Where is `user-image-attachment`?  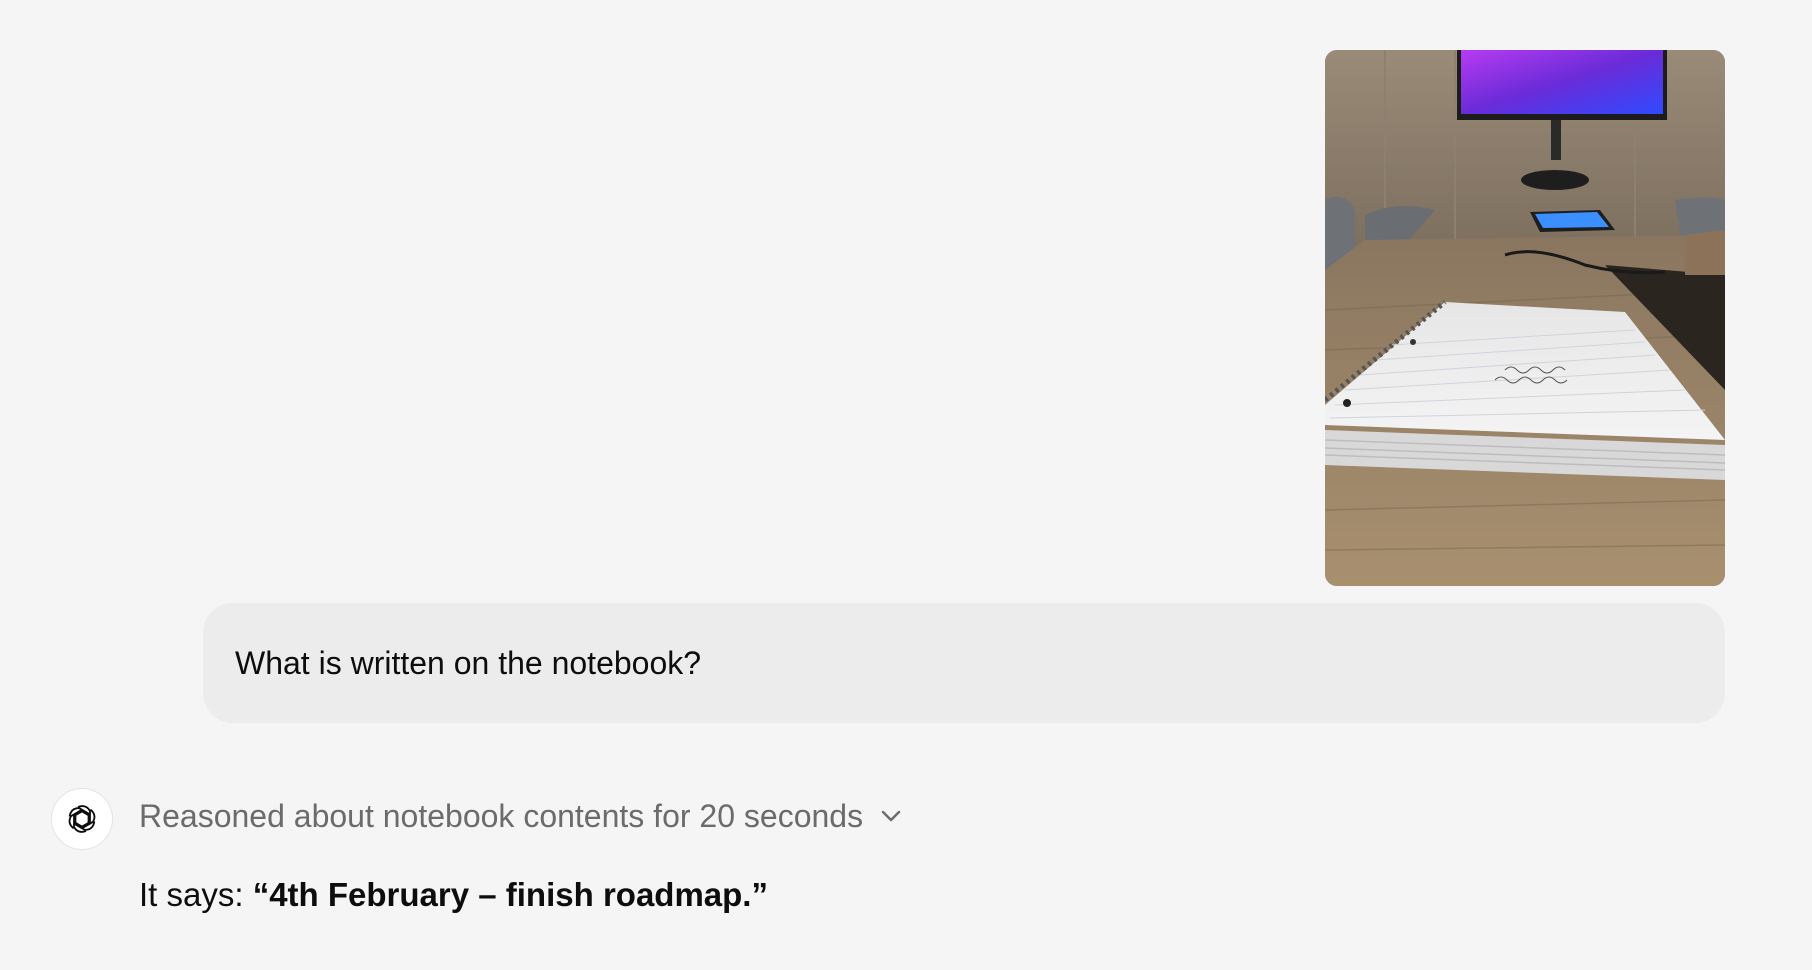 user-image-attachment is located at coordinates (1525, 318).